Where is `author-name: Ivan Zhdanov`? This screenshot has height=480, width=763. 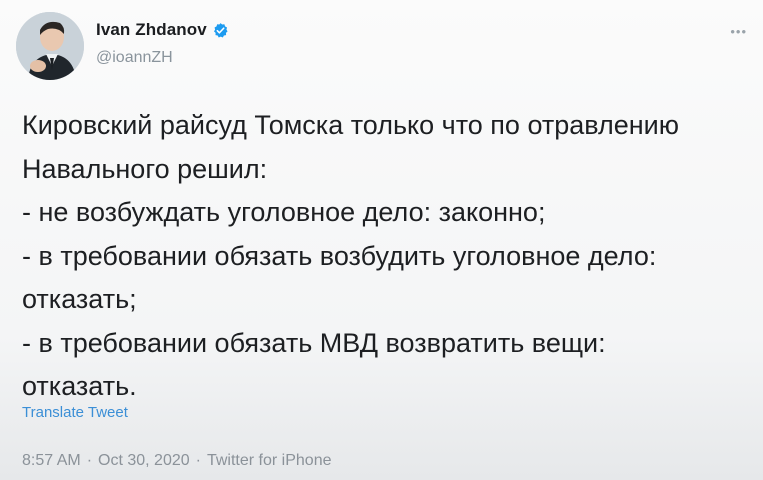 author-name: Ivan Zhdanov is located at coordinates (151, 30).